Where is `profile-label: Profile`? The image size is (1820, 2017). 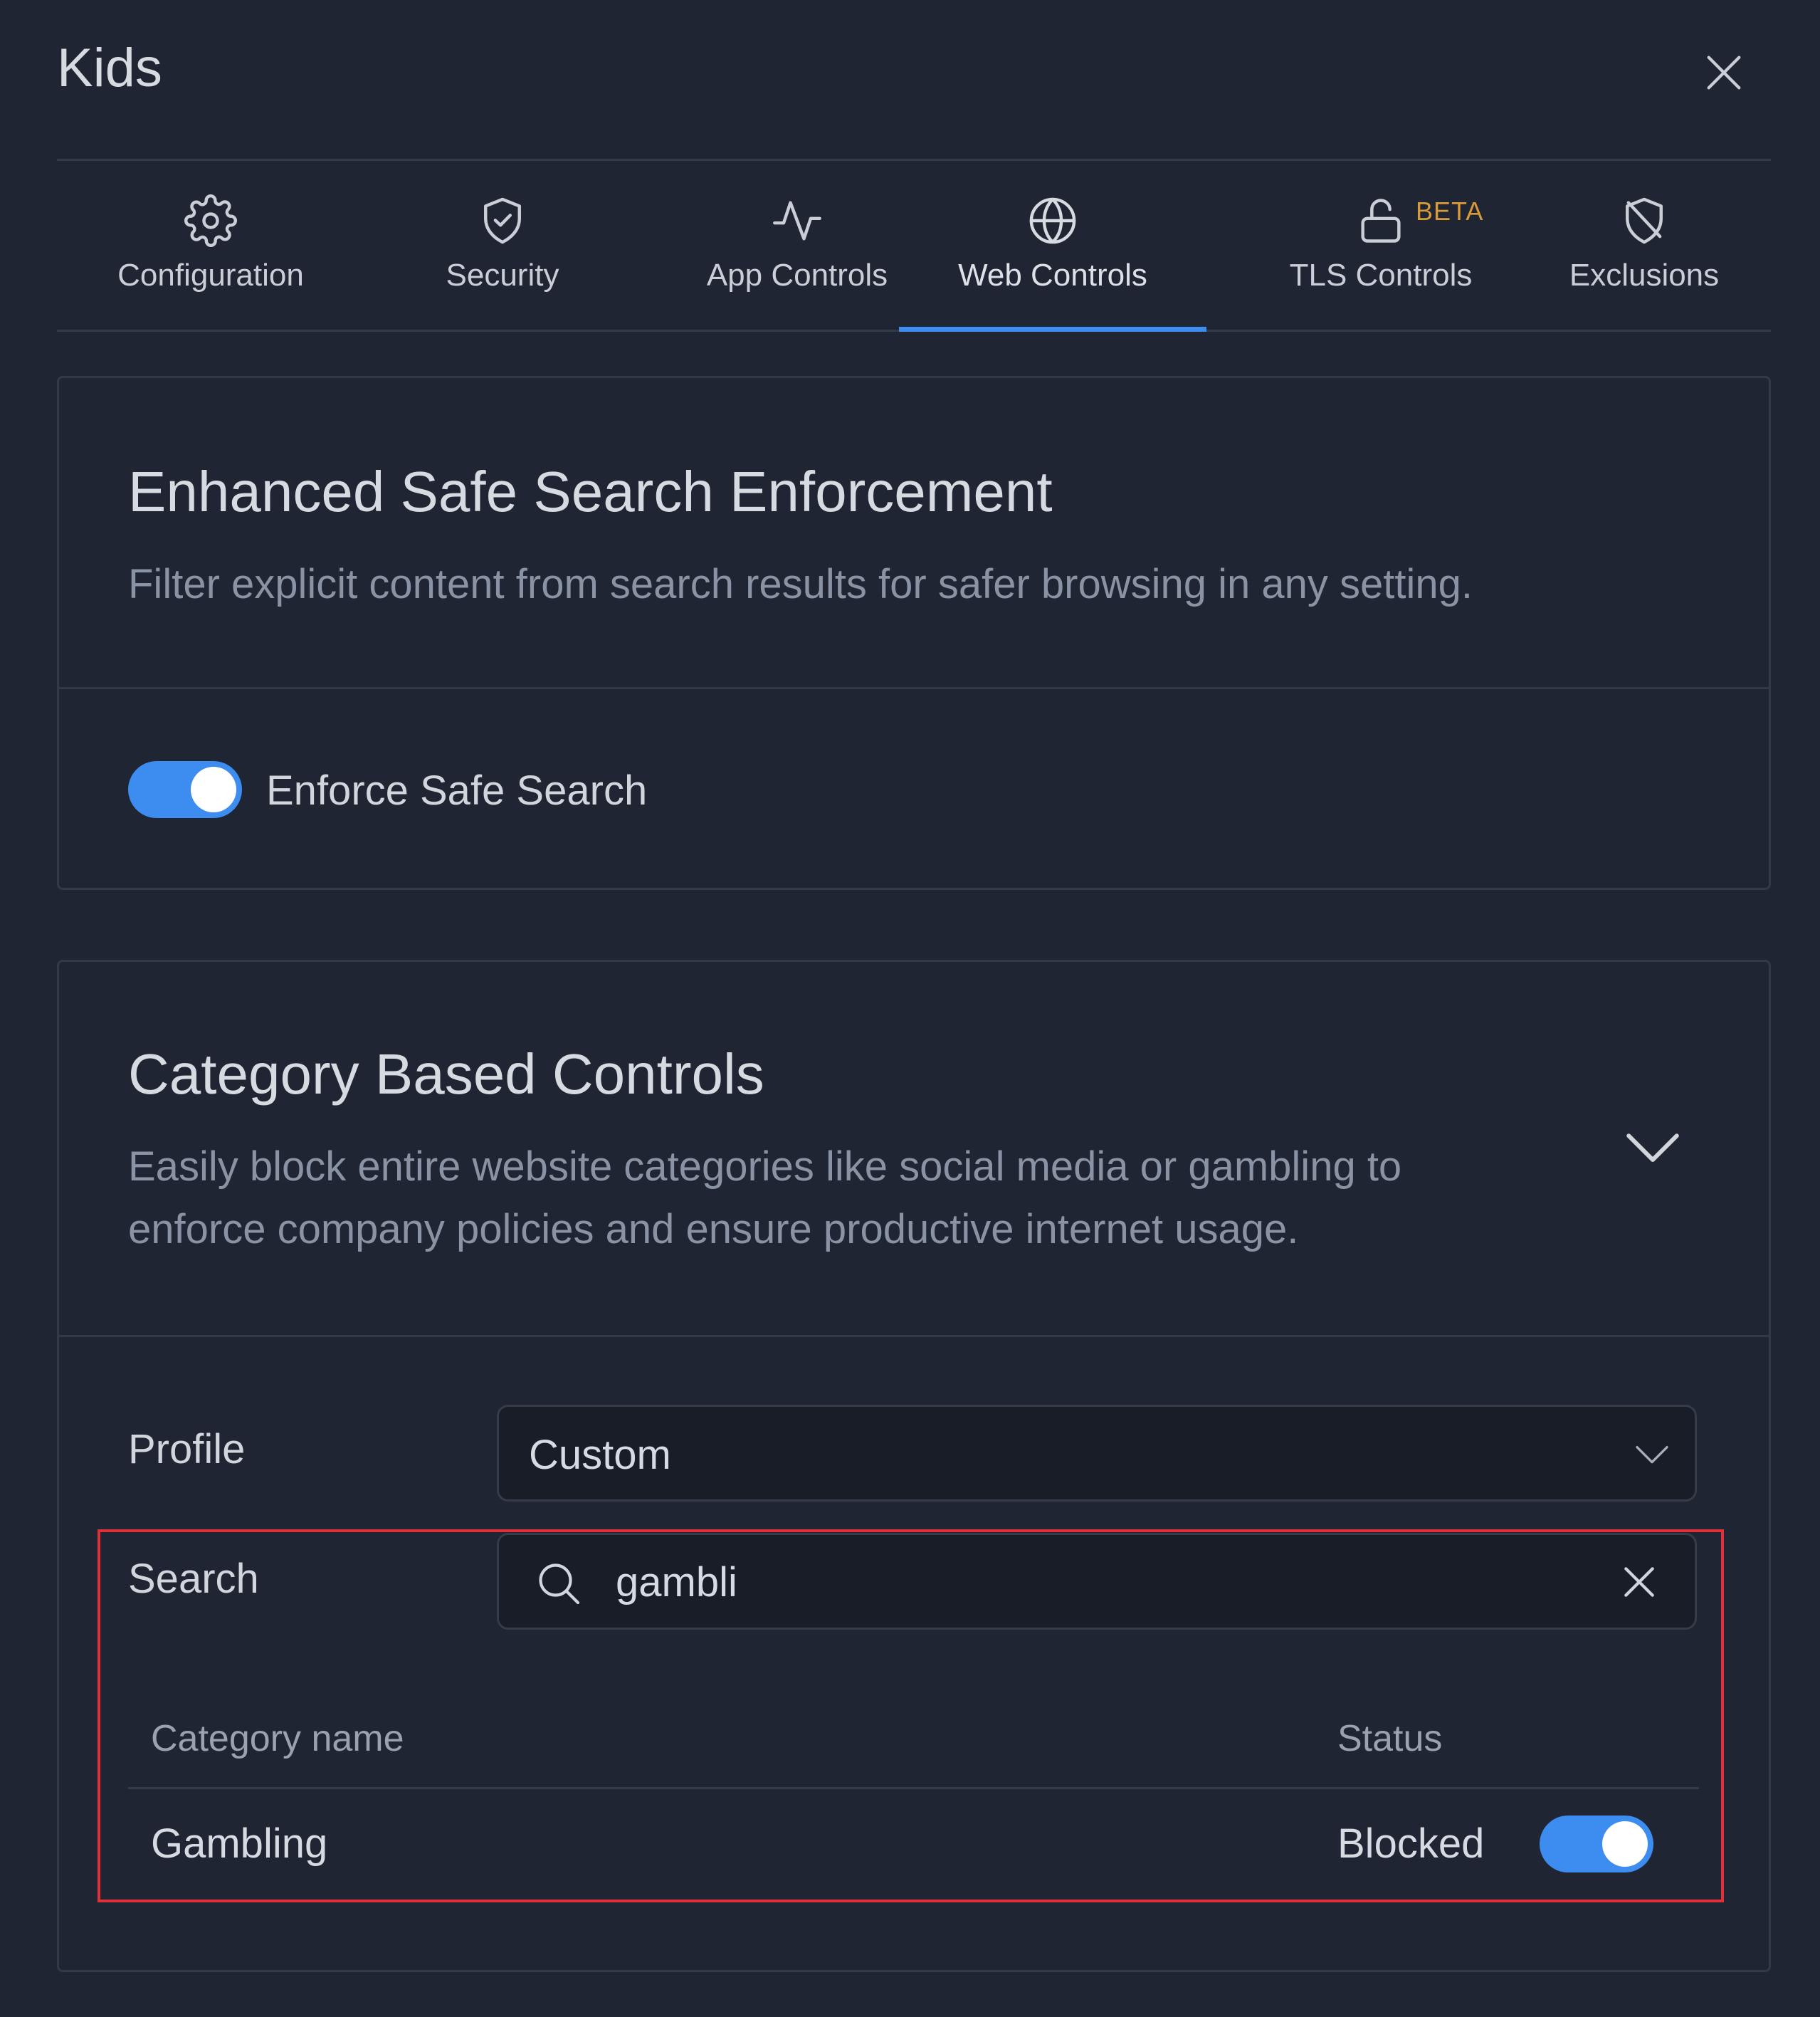
profile-label: Profile is located at coordinates (187, 1449).